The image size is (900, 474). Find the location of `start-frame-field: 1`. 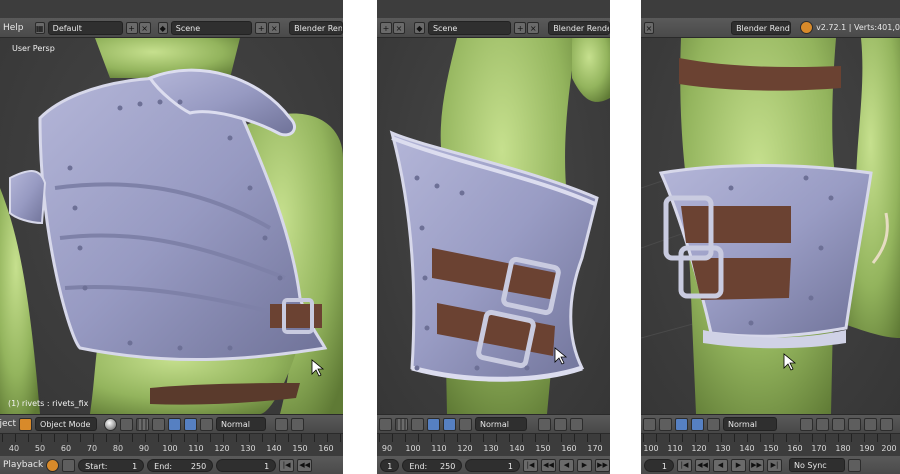

start-frame-field: 1 is located at coordinates (390, 465).